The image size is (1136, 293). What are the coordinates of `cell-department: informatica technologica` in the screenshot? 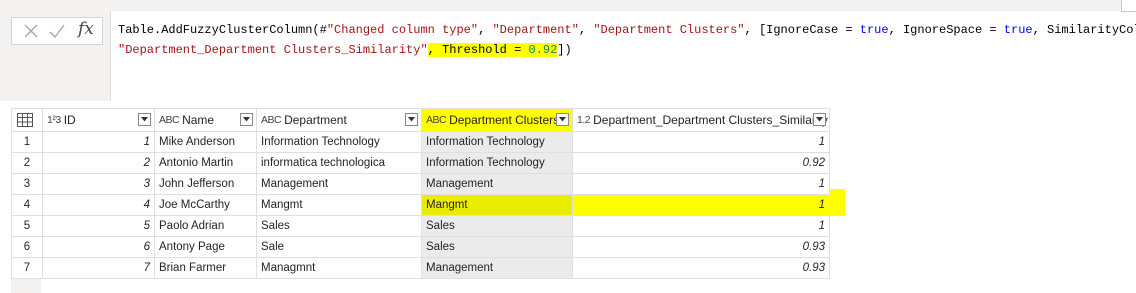 It's located at (339, 163).